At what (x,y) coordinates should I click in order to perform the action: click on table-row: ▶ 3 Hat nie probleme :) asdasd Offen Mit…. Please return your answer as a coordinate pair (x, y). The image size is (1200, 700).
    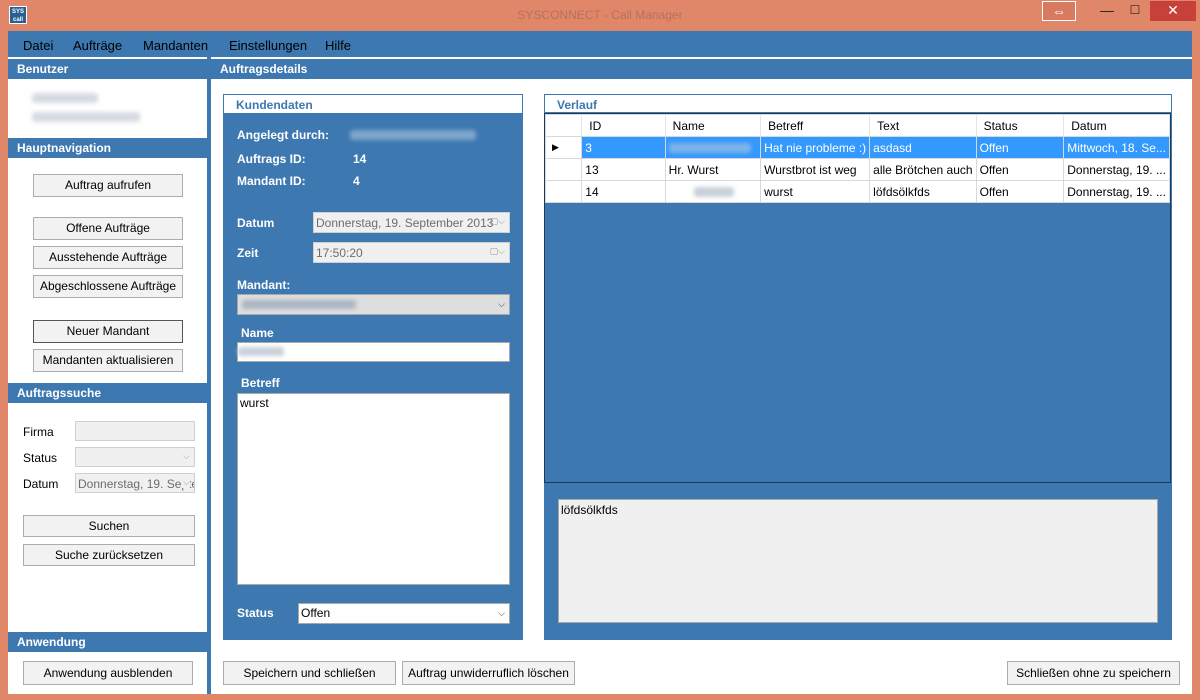
    Looking at the image, I should click on (857, 147).